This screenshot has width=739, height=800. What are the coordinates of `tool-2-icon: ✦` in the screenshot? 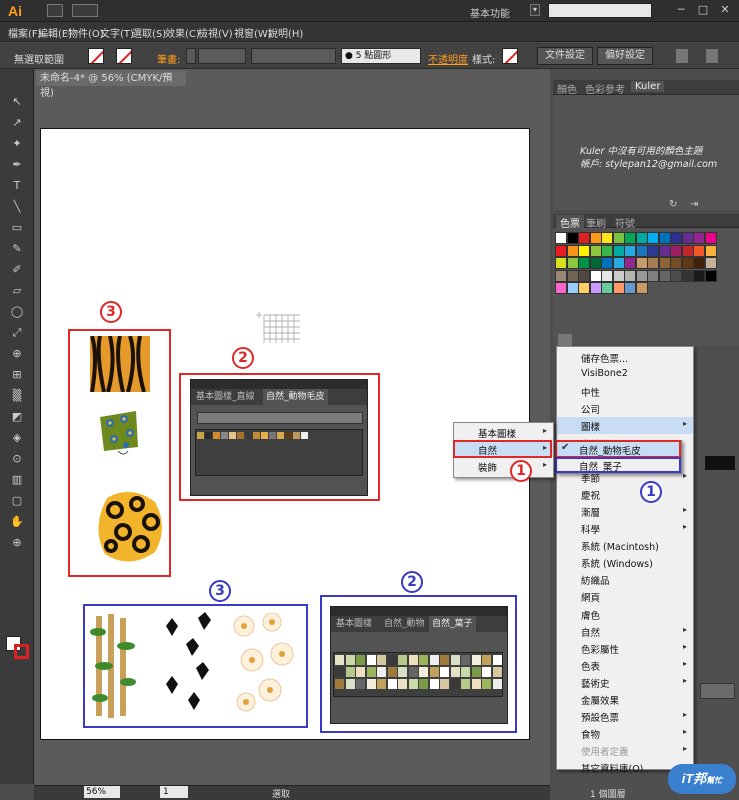 It's located at (17, 144).